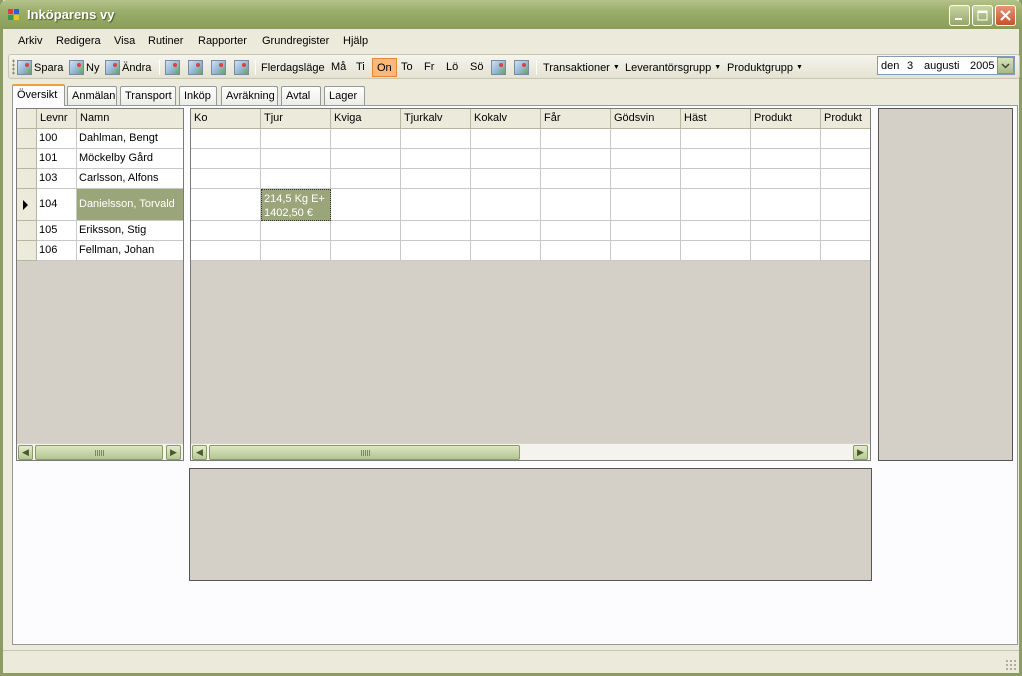 Image resolution: width=1022 pixels, height=676 pixels. What do you see at coordinates (148, 96) in the screenshot?
I see `tab-transport: Transport` at bounding box center [148, 96].